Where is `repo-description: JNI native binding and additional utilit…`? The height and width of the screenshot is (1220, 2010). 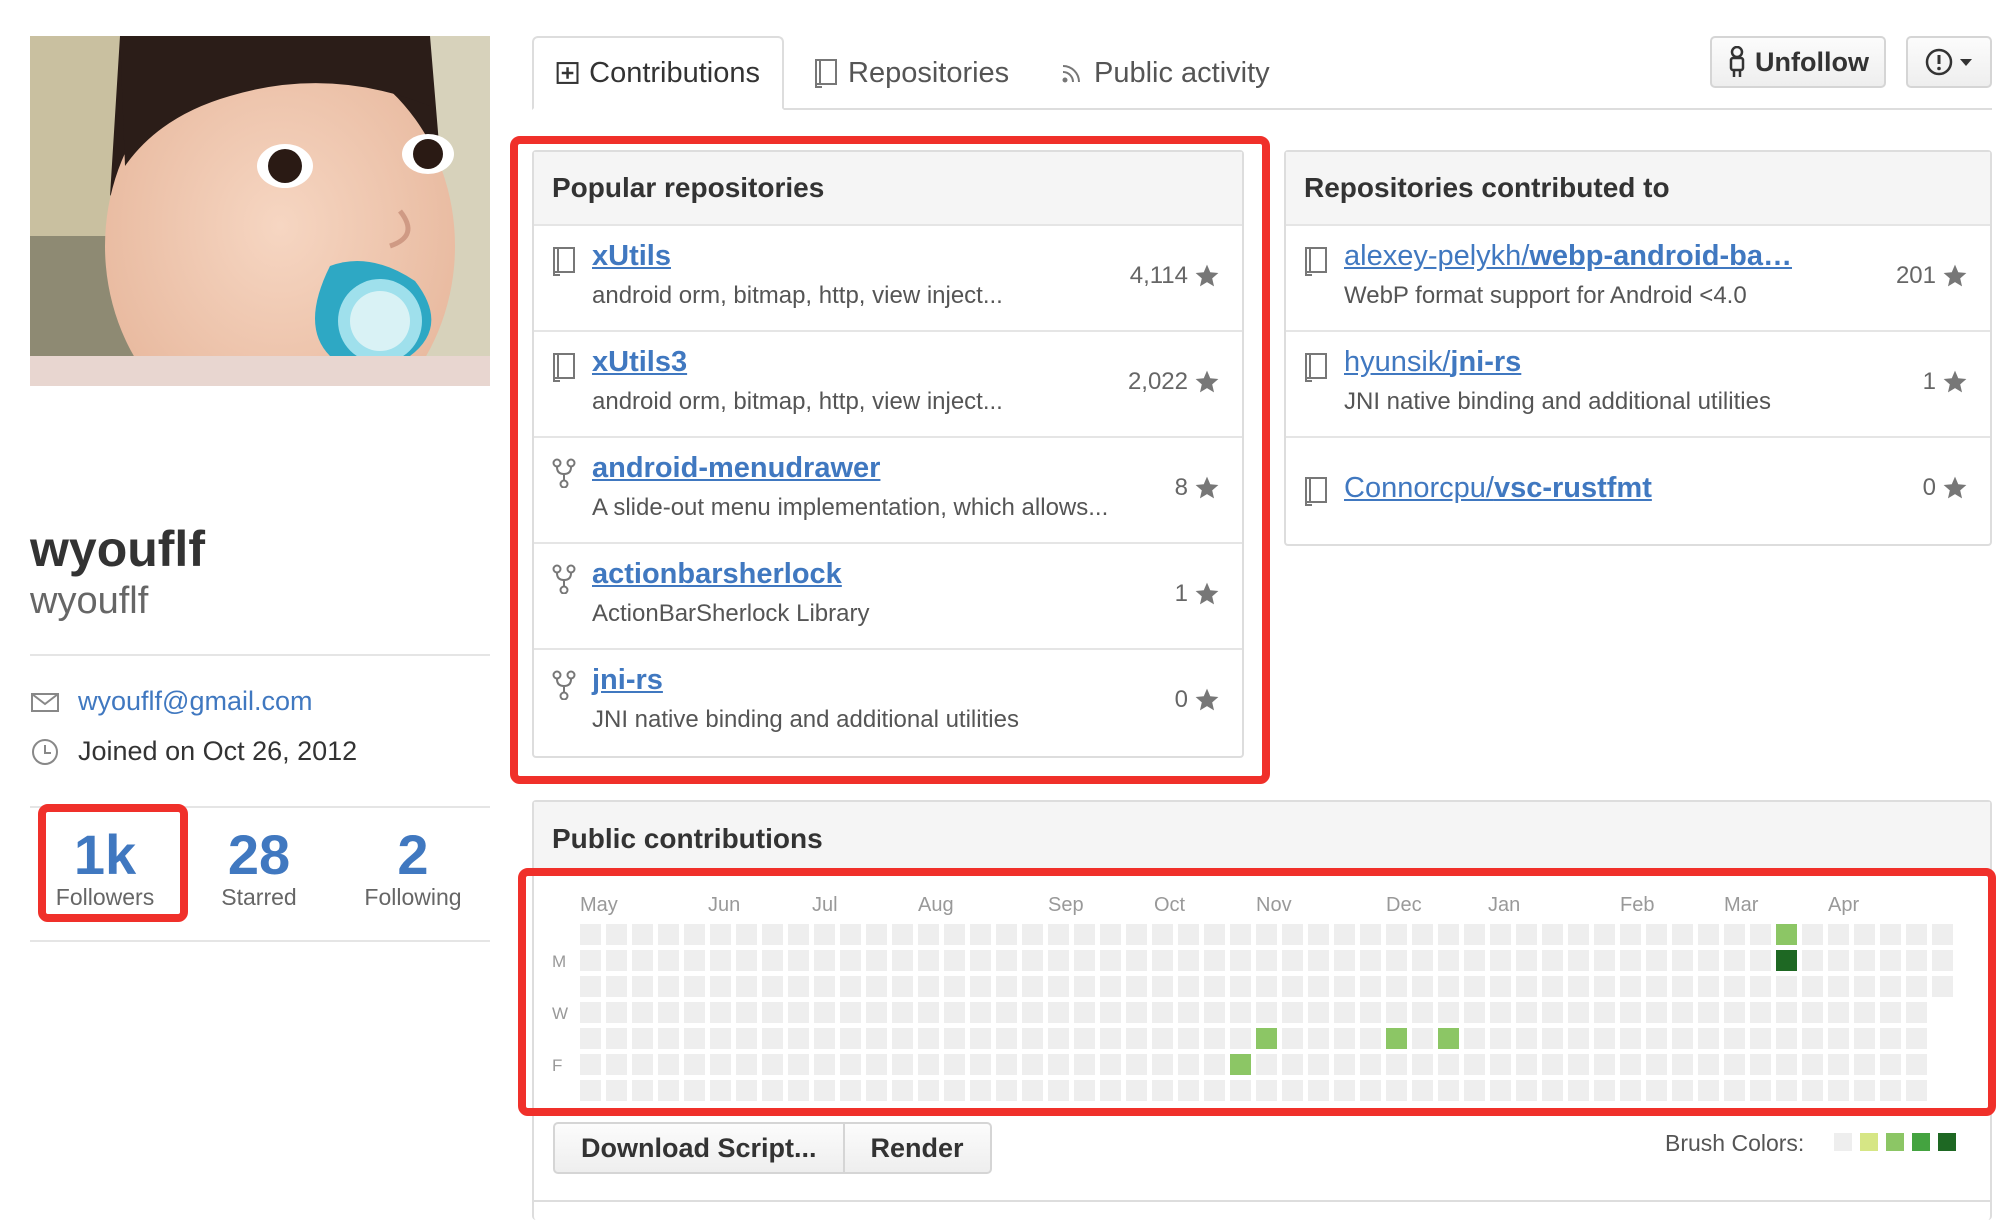 repo-description: JNI native binding and additional utilit… is located at coordinates (1557, 401).